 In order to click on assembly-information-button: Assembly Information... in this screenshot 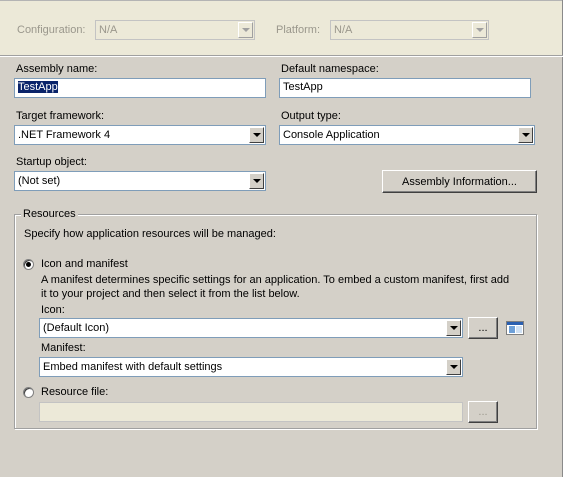, I will do `click(459, 181)`.